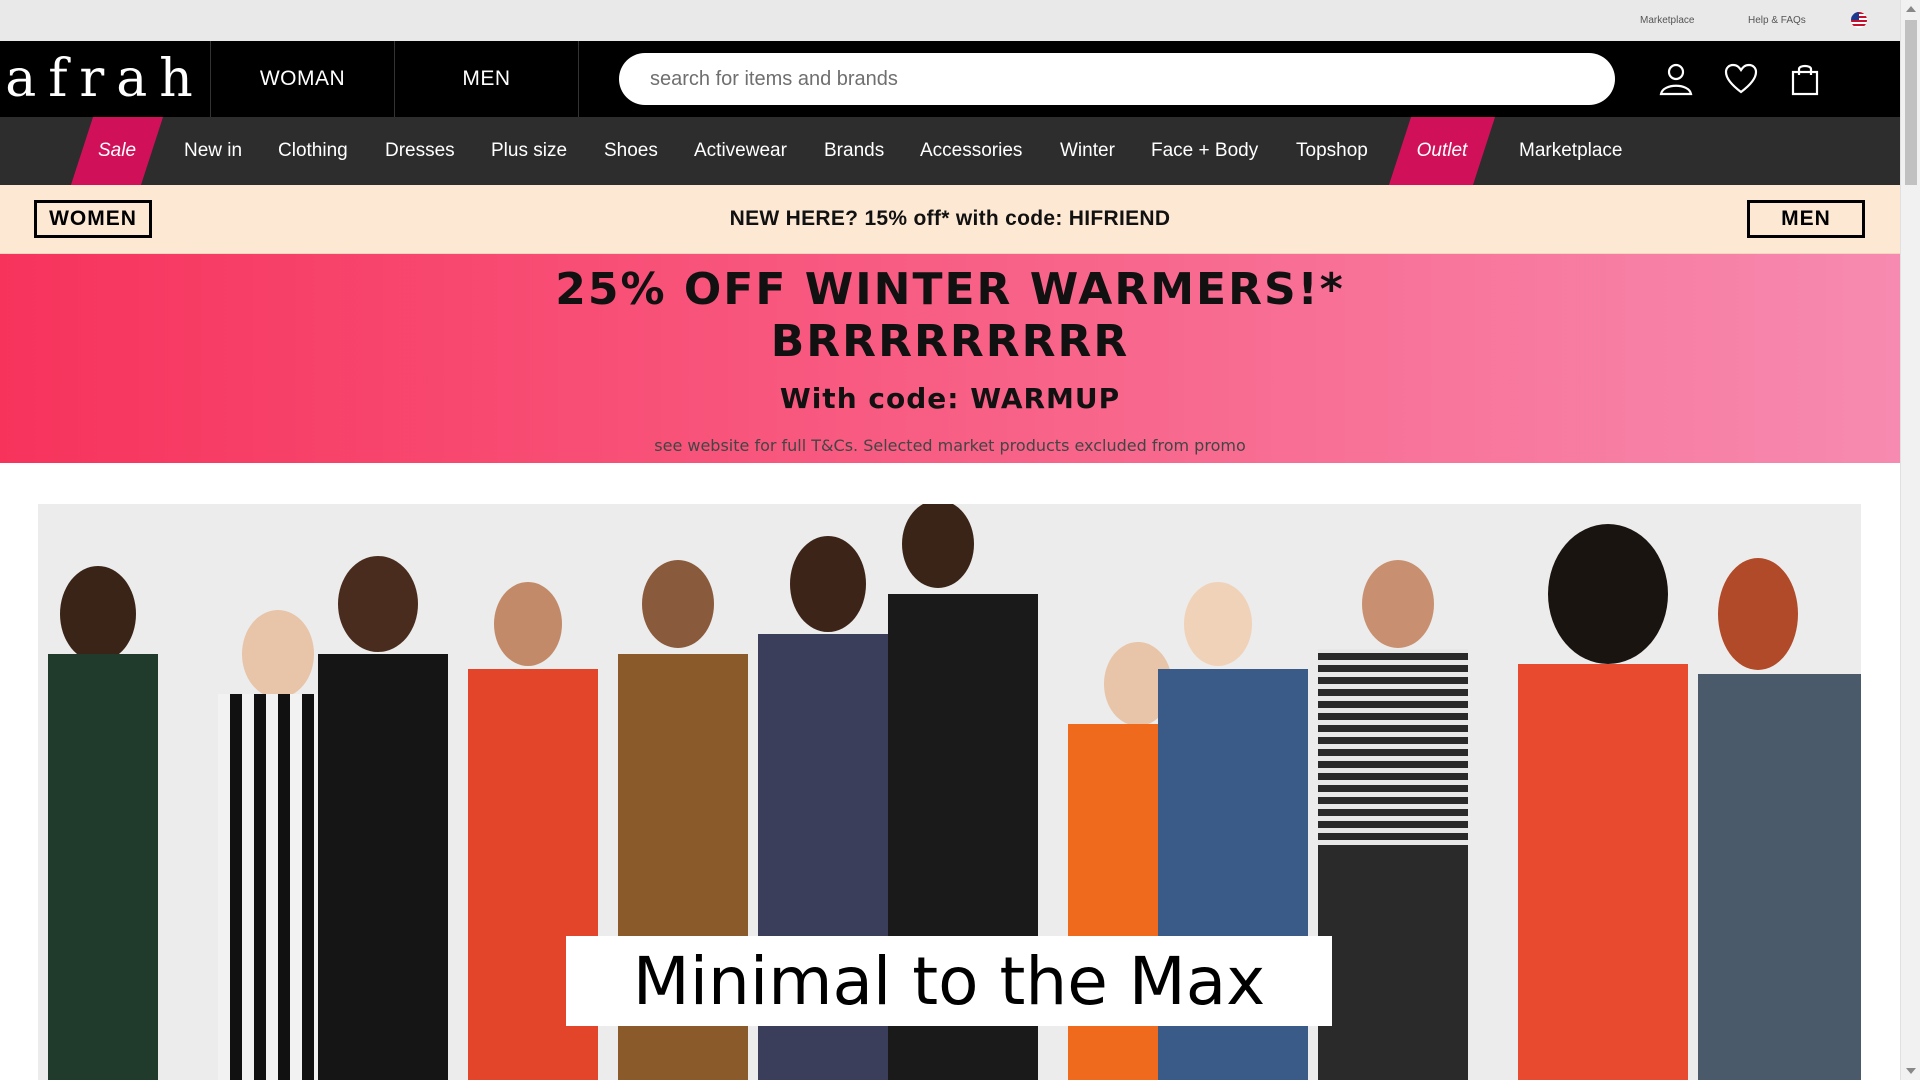 Image resolution: width=1920 pixels, height=1080 pixels. What do you see at coordinates (950, 20) in the screenshot?
I see `utility-bar: Marketplace Help & FAQs` at bounding box center [950, 20].